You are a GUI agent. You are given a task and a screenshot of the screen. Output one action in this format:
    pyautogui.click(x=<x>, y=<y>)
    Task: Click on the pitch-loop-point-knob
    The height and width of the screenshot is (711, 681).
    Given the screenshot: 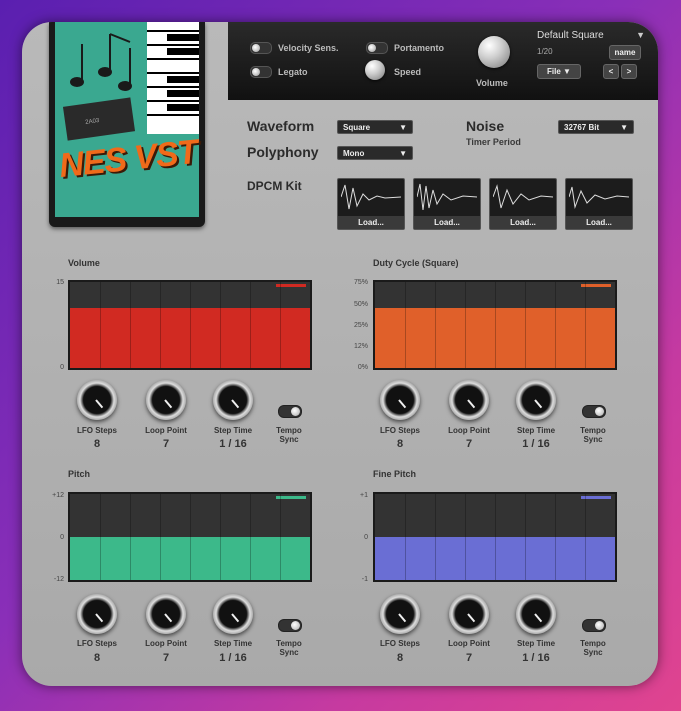 What is the action you would take?
    pyautogui.click(x=166, y=614)
    